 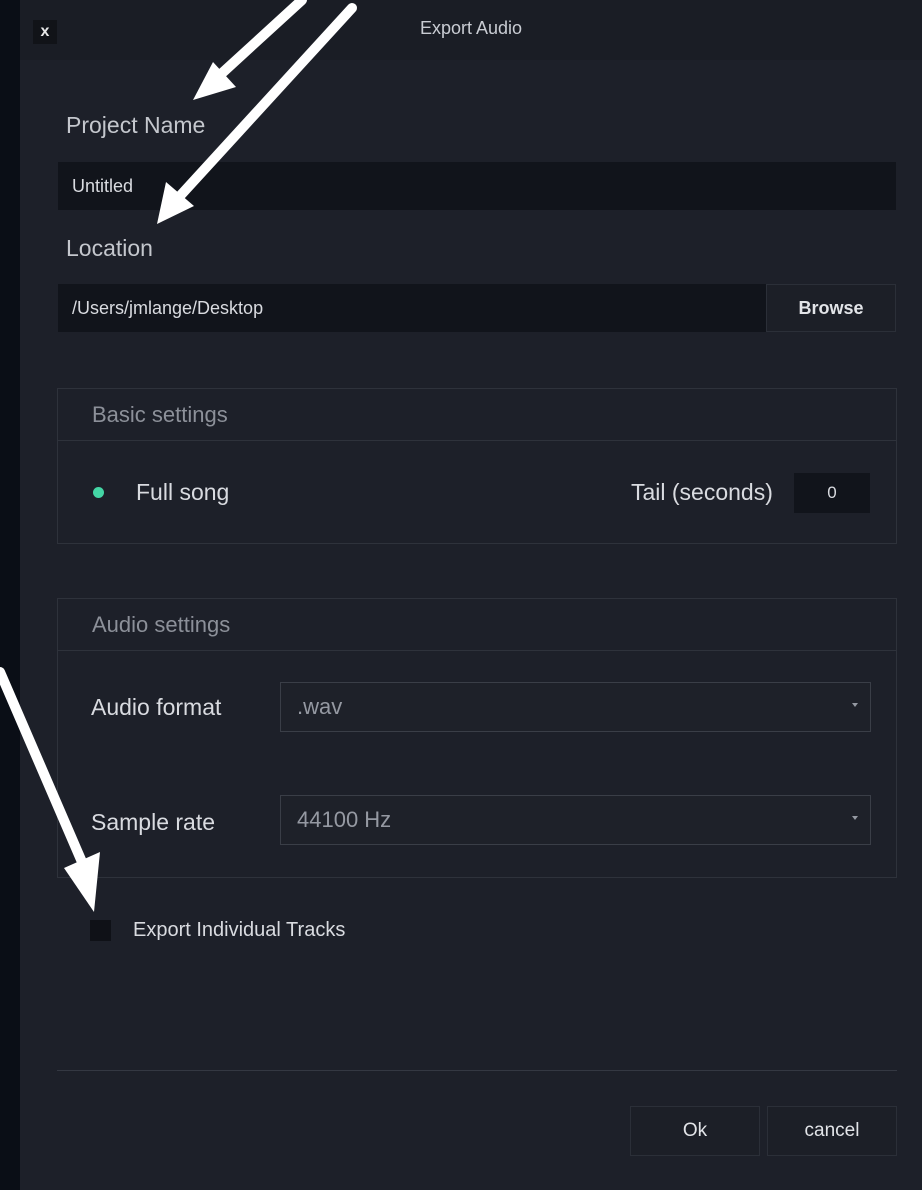 I want to click on dialog-title: Export Audio, so click(x=471, y=28).